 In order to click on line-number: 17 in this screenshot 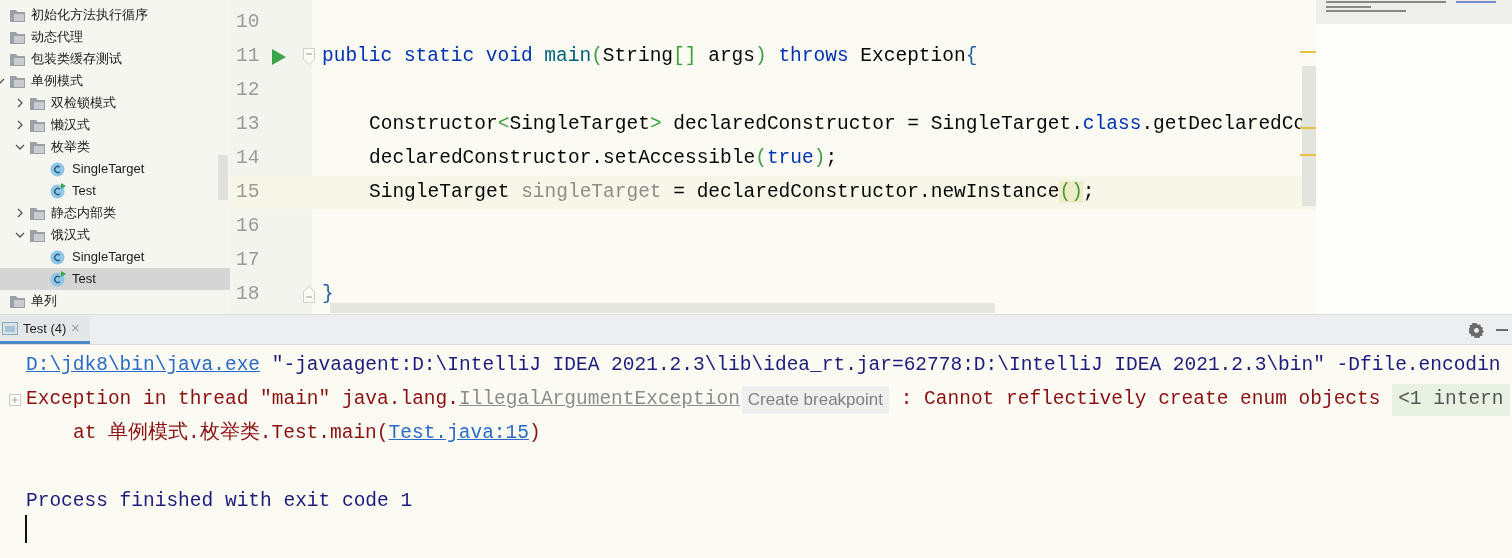, I will do `click(248, 261)`.